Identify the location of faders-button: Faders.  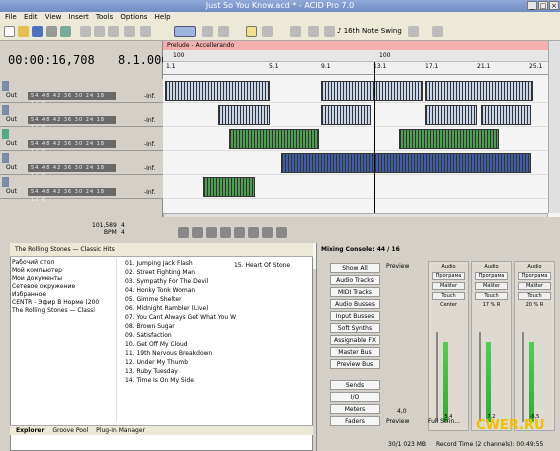
(355, 421).